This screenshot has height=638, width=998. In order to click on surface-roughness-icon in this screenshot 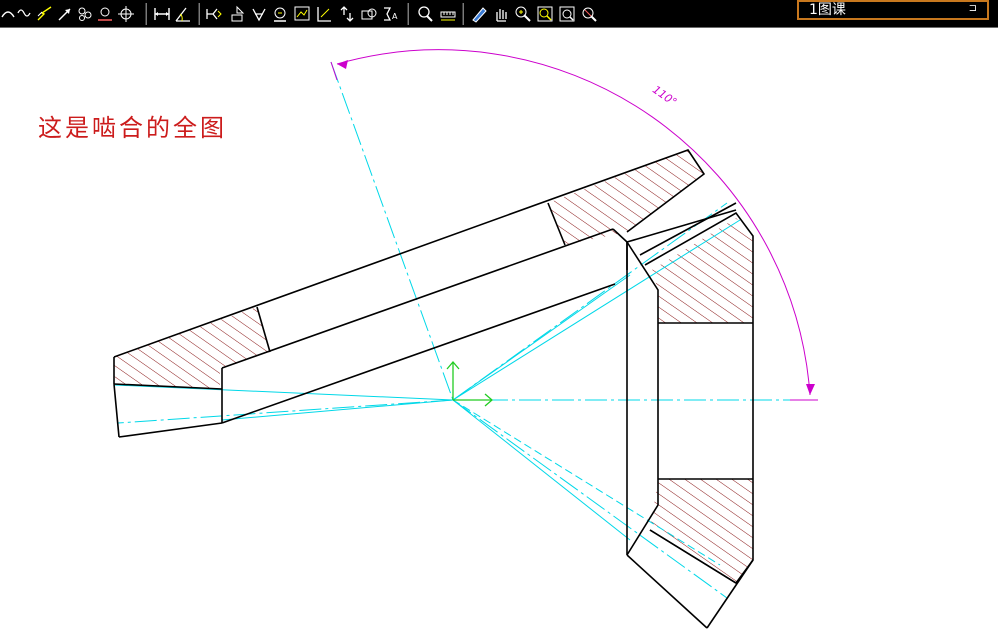, I will do `click(280, 14)`.